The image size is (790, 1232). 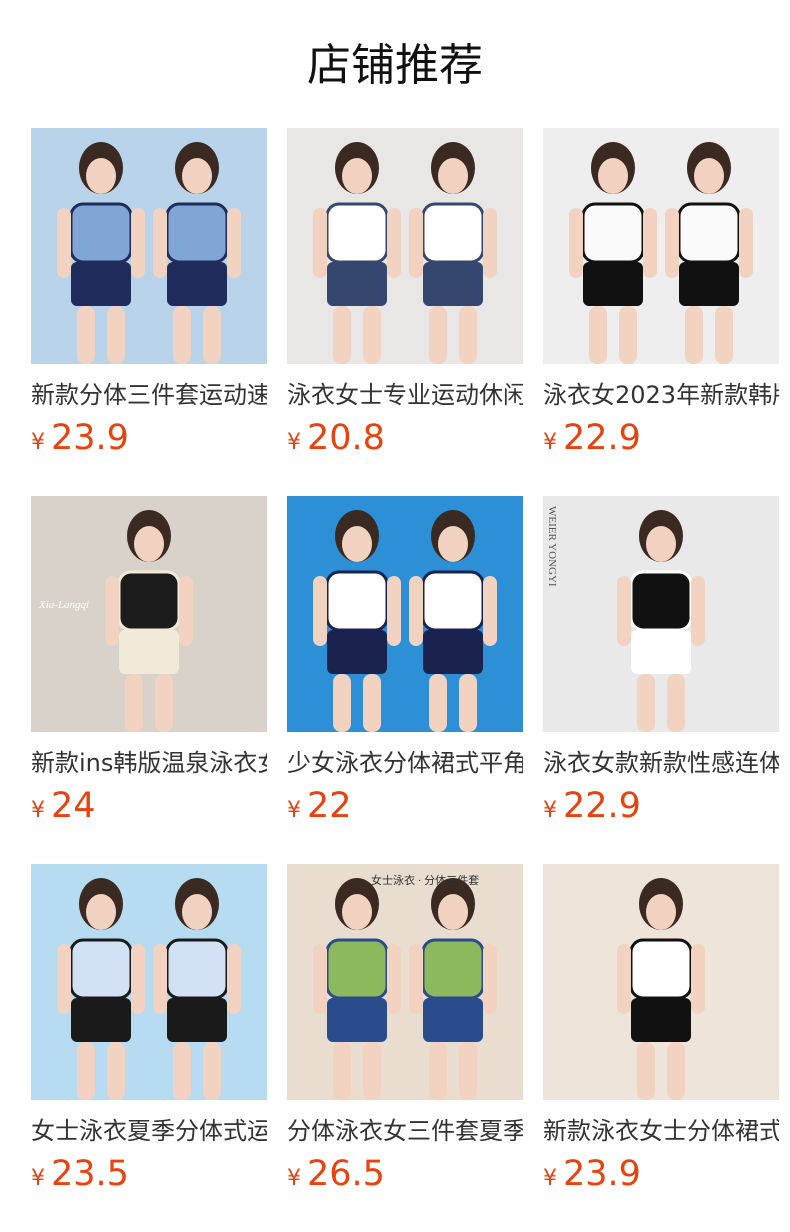 I want to click on product-card: 泳衣女士专业运动休闲连体泳衣 ¥20.8, so click(x=405, y=293).